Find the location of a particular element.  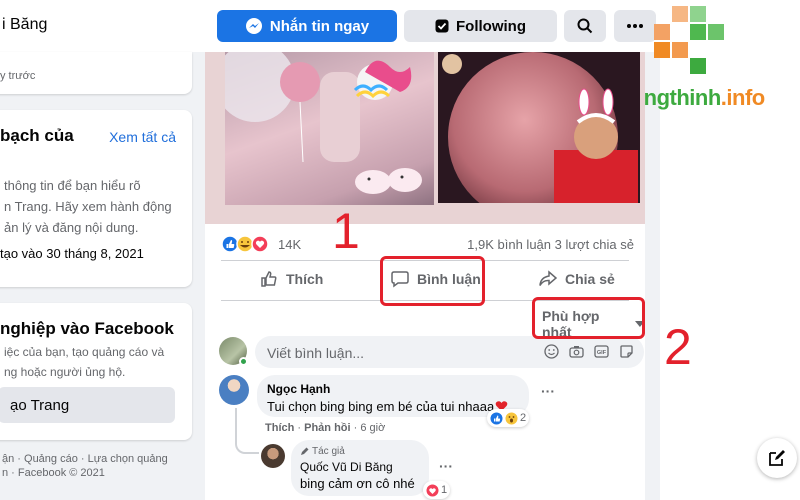

transparency-desc-line: n Trang. Hãy xem hành động is located at coordinates (88, 206).